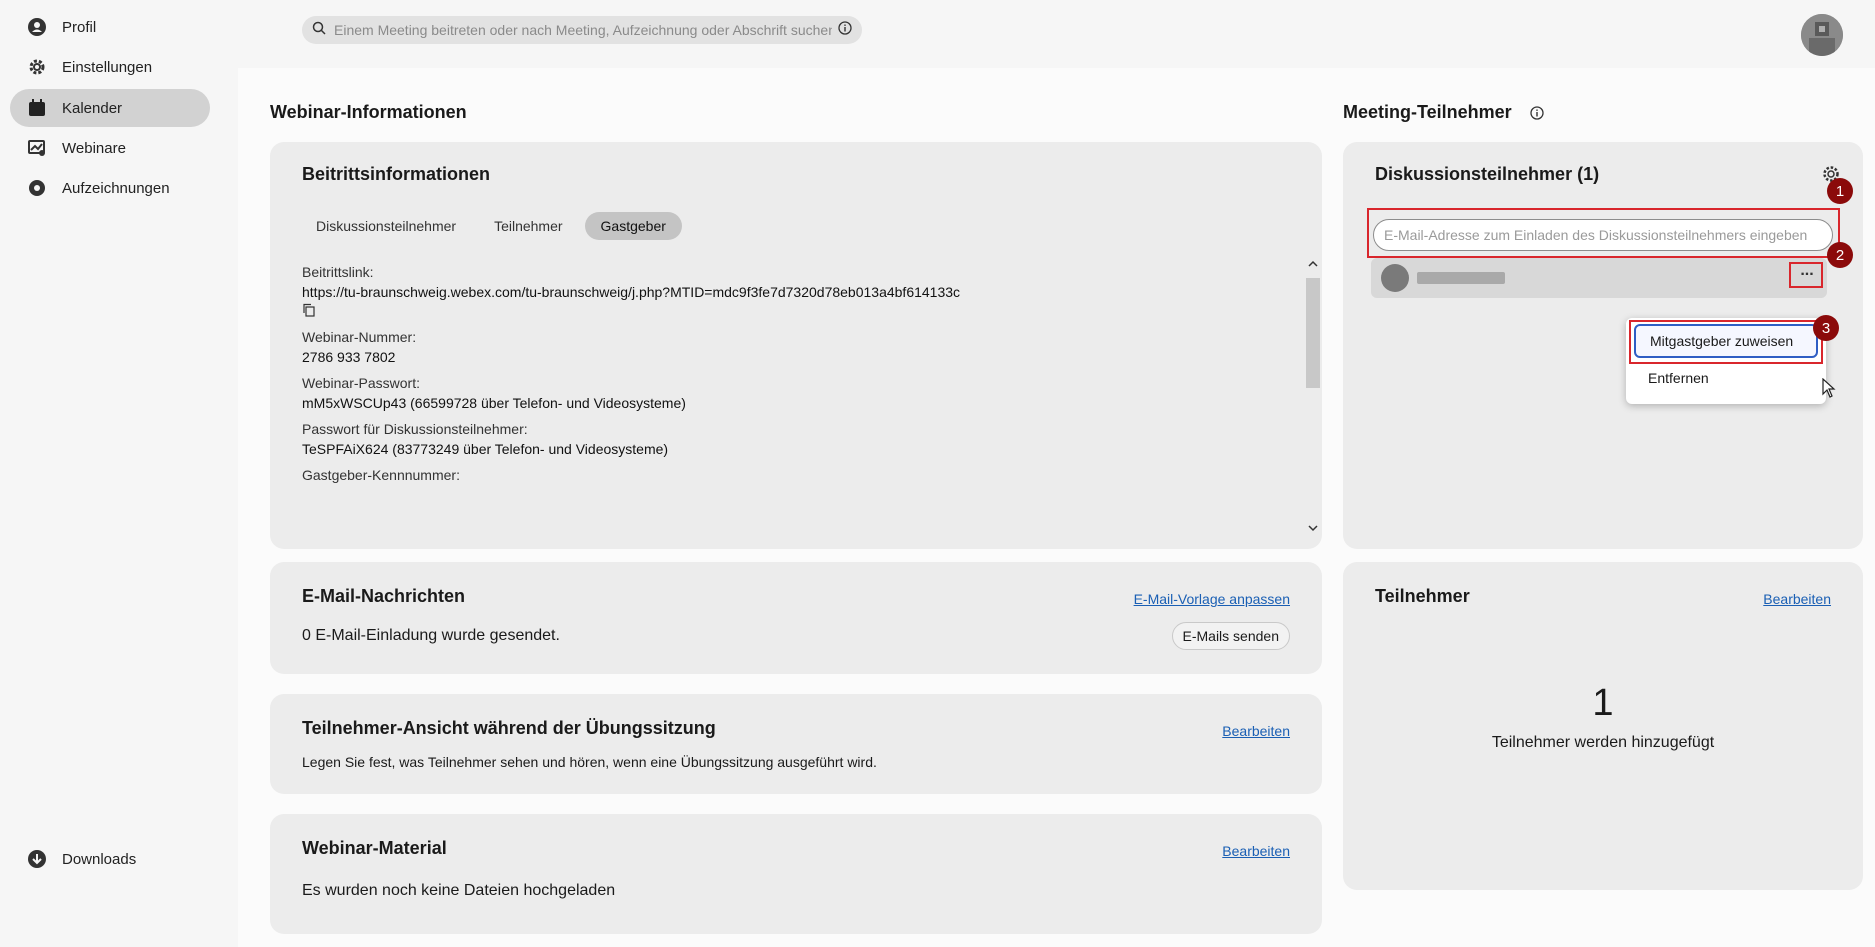  I want to click on profile-icon, so click(37, 27).